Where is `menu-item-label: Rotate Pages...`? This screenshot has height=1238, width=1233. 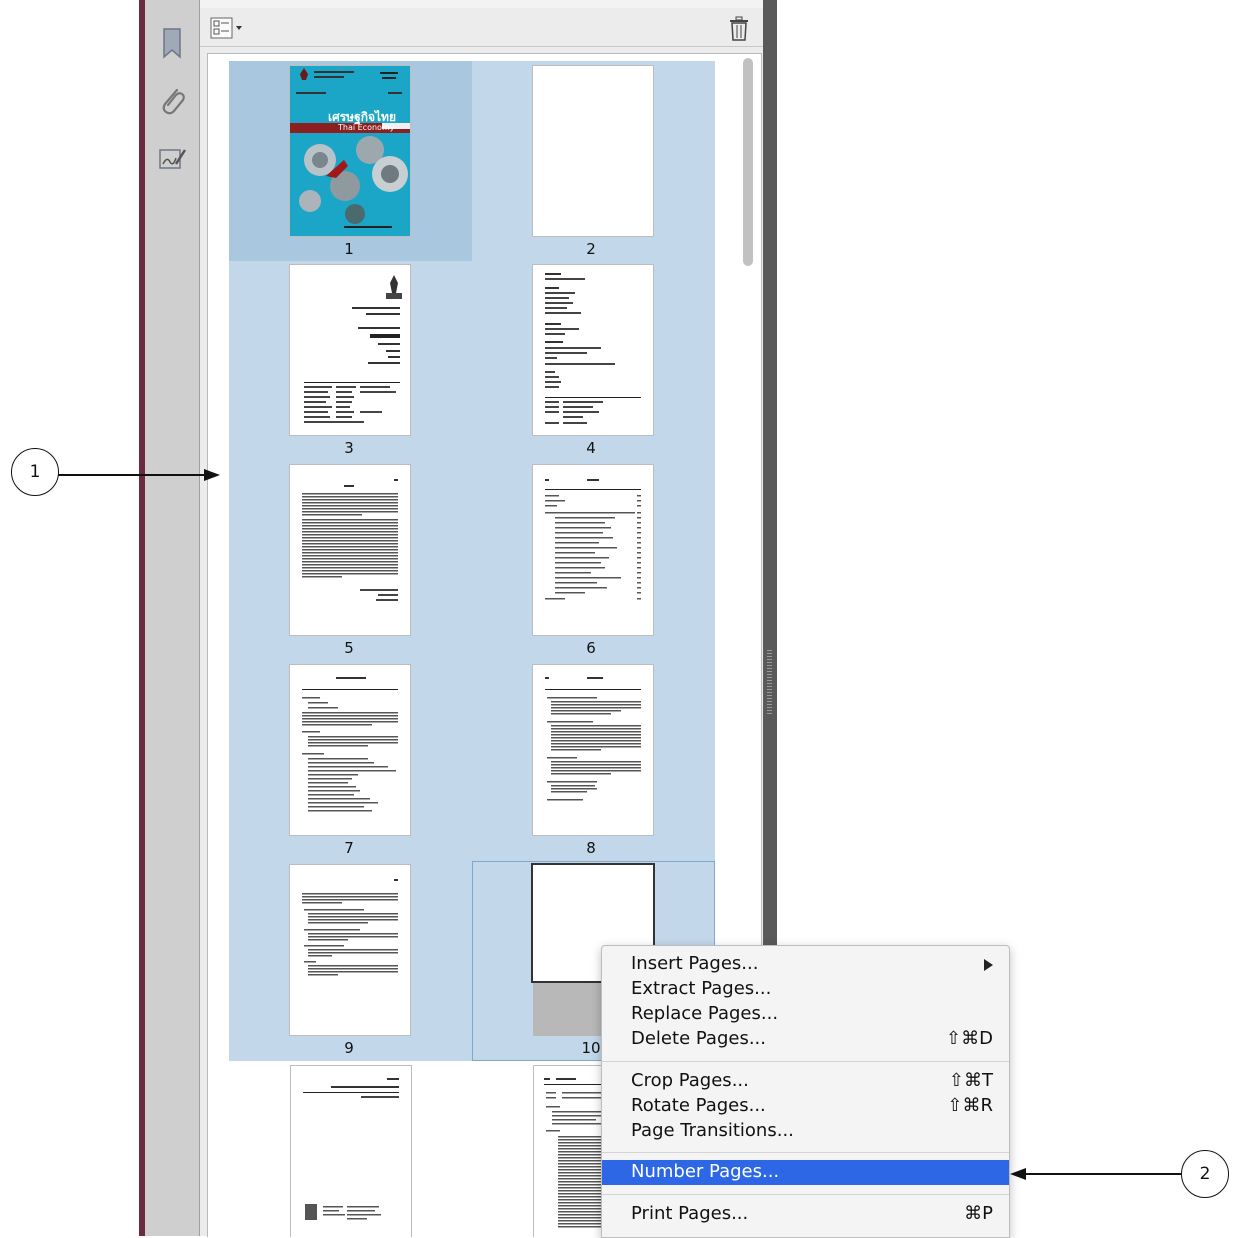 menu-item-label: Rotate Pages... is located at coordinates (698, 1105).